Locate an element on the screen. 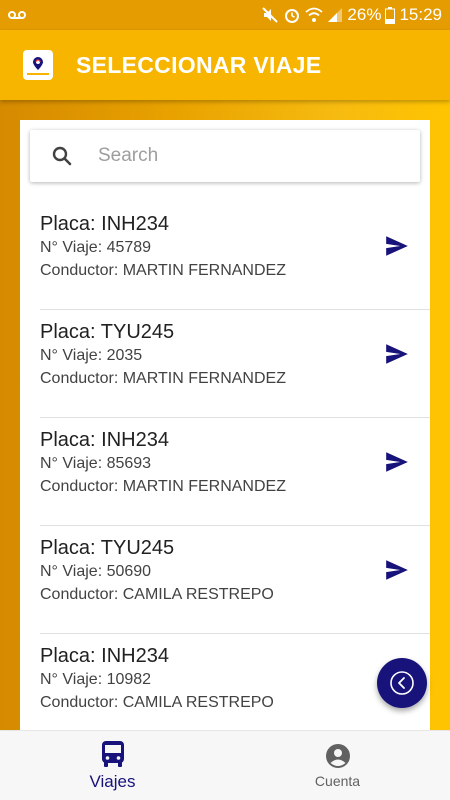  app-bar: SELECCIONAR VIAJE is located at coordinates (225, 65).